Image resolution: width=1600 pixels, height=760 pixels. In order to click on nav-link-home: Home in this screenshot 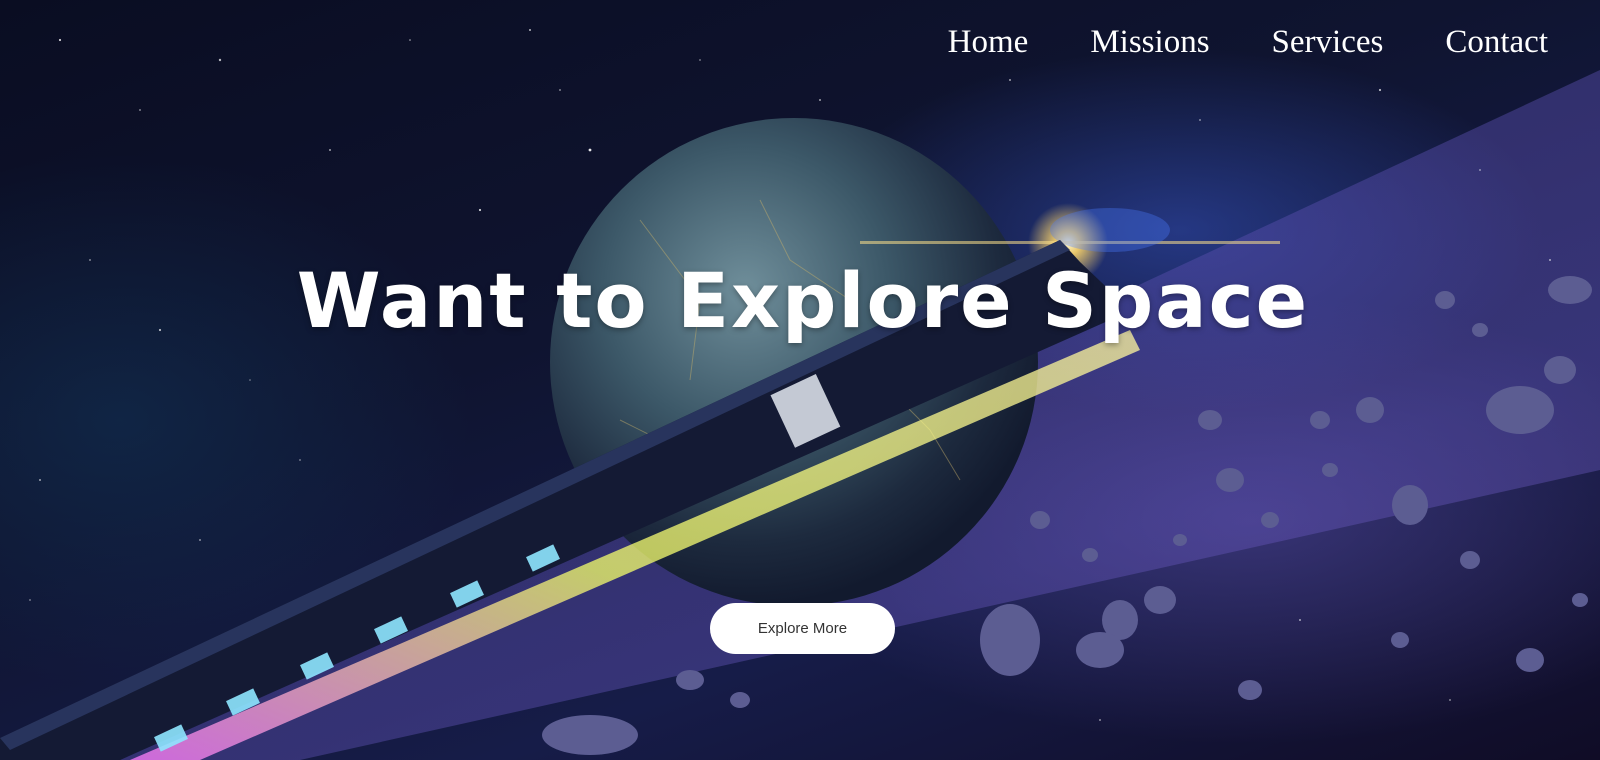, I will do `click(988, 42)`.